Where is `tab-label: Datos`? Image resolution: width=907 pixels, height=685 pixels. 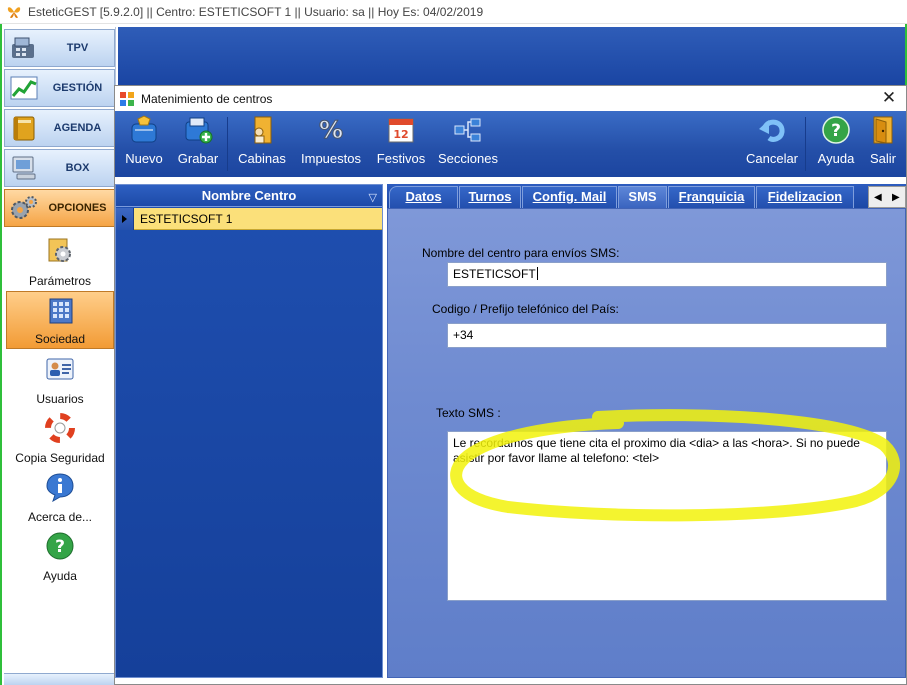 tab-label: Datos is located at coordinates (423, 196).